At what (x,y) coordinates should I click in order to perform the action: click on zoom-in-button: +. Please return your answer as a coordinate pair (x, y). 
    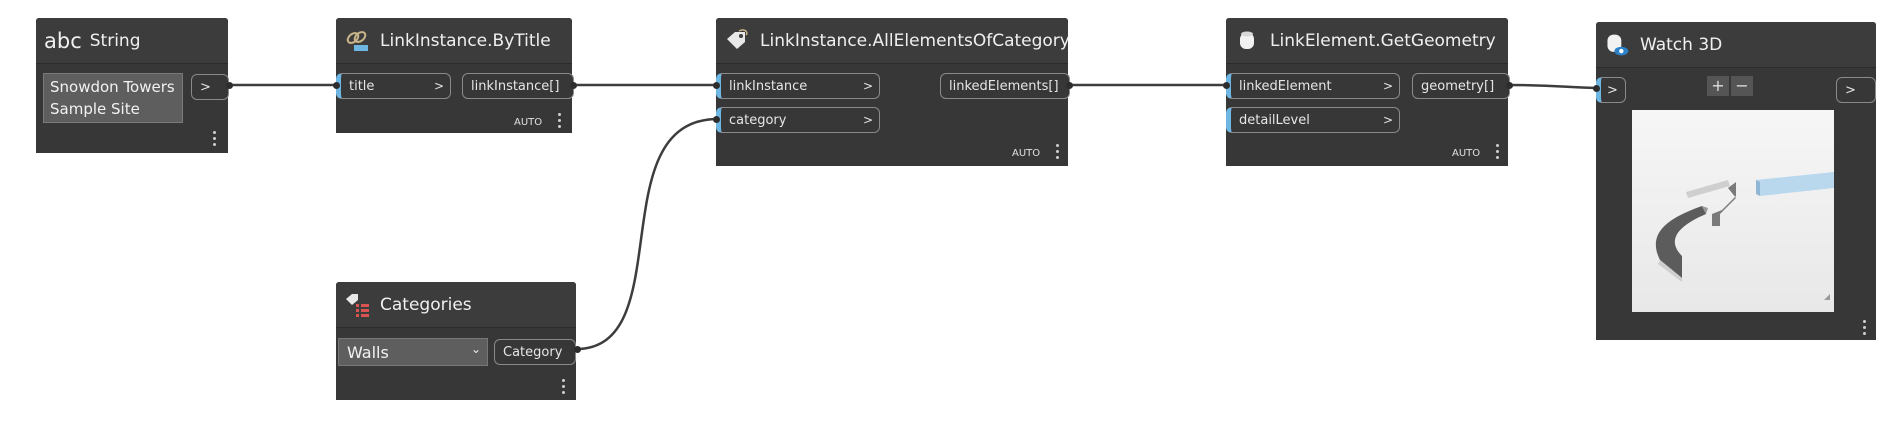
    Looking at the image, I should click on (1718, 86).